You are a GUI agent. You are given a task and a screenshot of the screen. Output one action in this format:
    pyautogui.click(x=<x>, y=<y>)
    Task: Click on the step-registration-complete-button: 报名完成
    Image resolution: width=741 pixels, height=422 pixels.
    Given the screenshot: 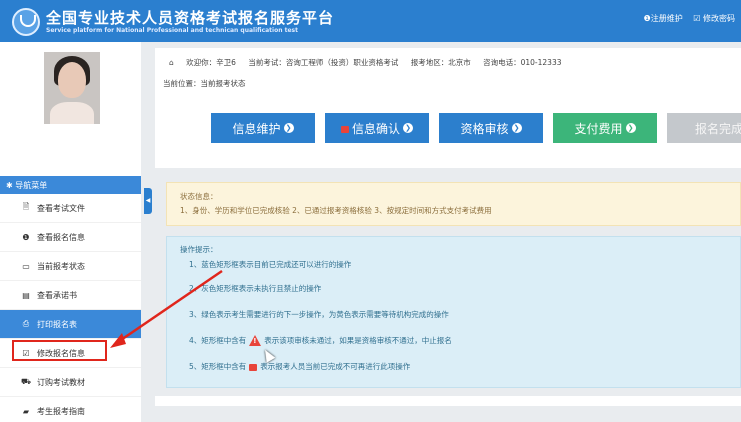 What is the action you would take?
    pyautogui.click(x=704, y=128)
    